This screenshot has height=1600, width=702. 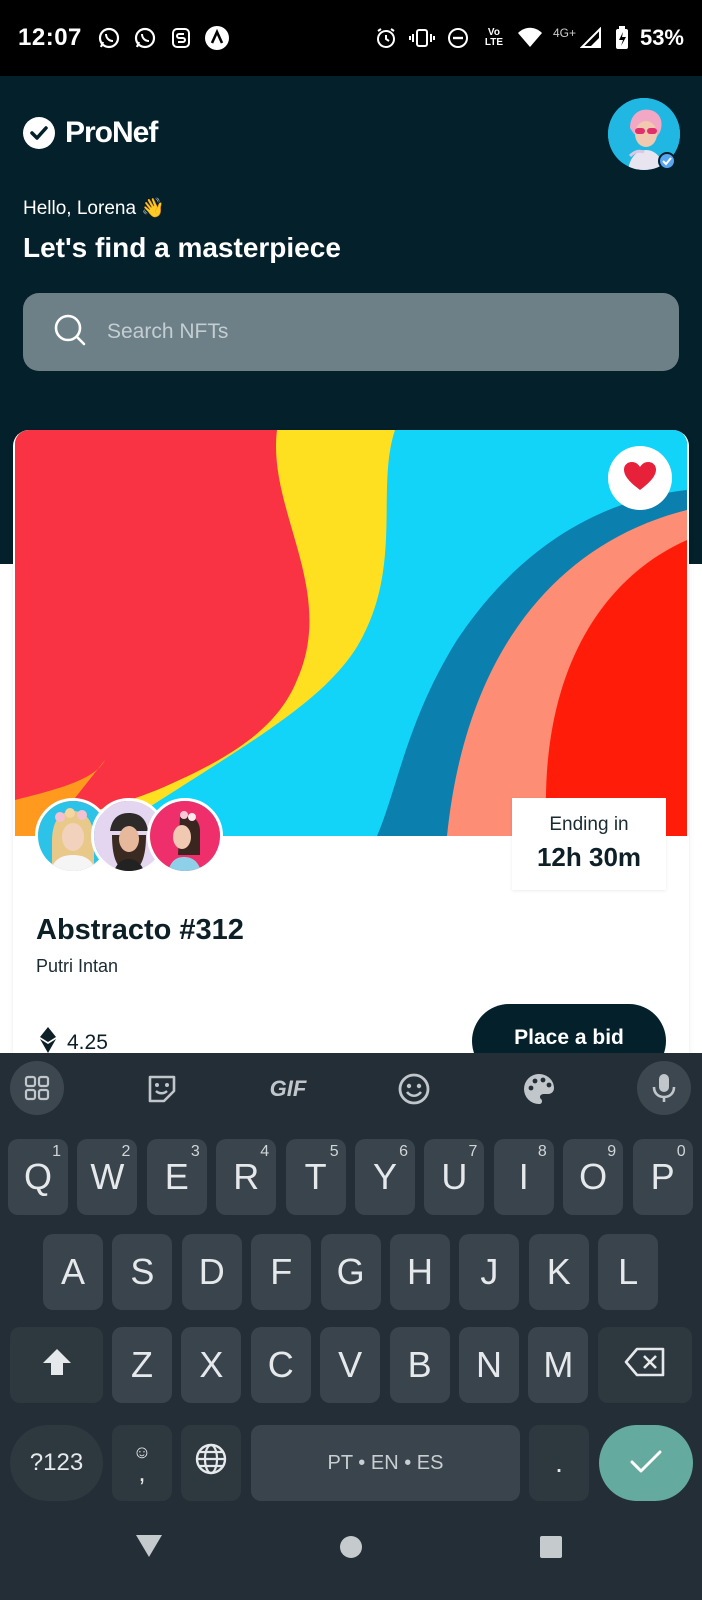 I want to click on key-label: I, so click(x=523, y=1176).